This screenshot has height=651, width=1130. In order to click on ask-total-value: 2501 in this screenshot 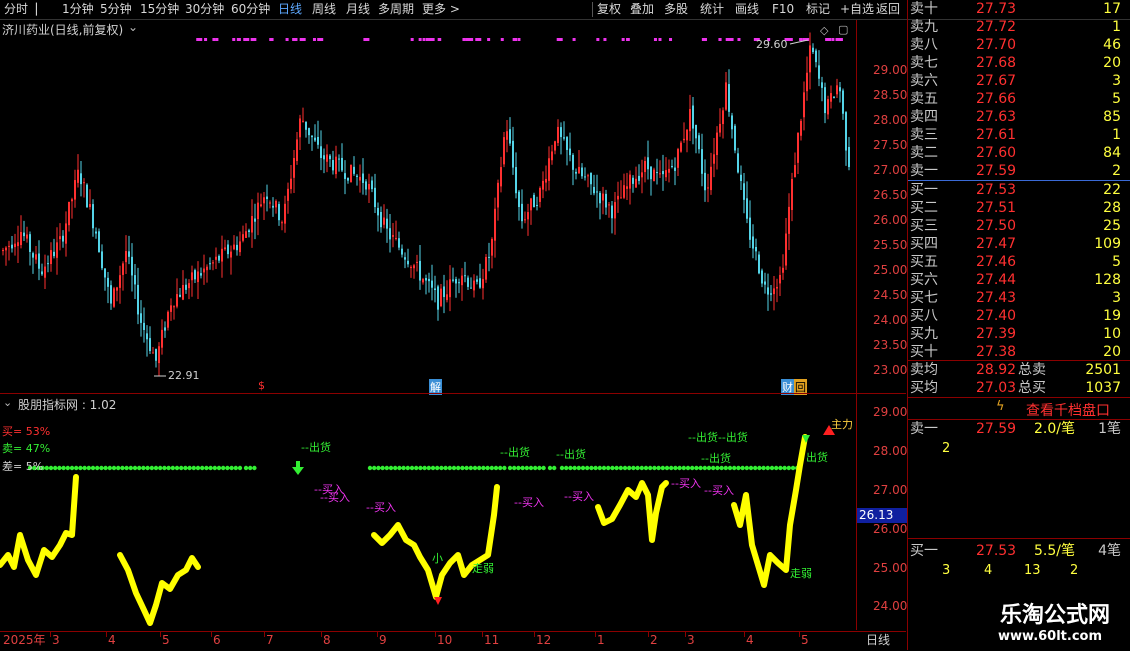, I will do `click(1103, 370)`.